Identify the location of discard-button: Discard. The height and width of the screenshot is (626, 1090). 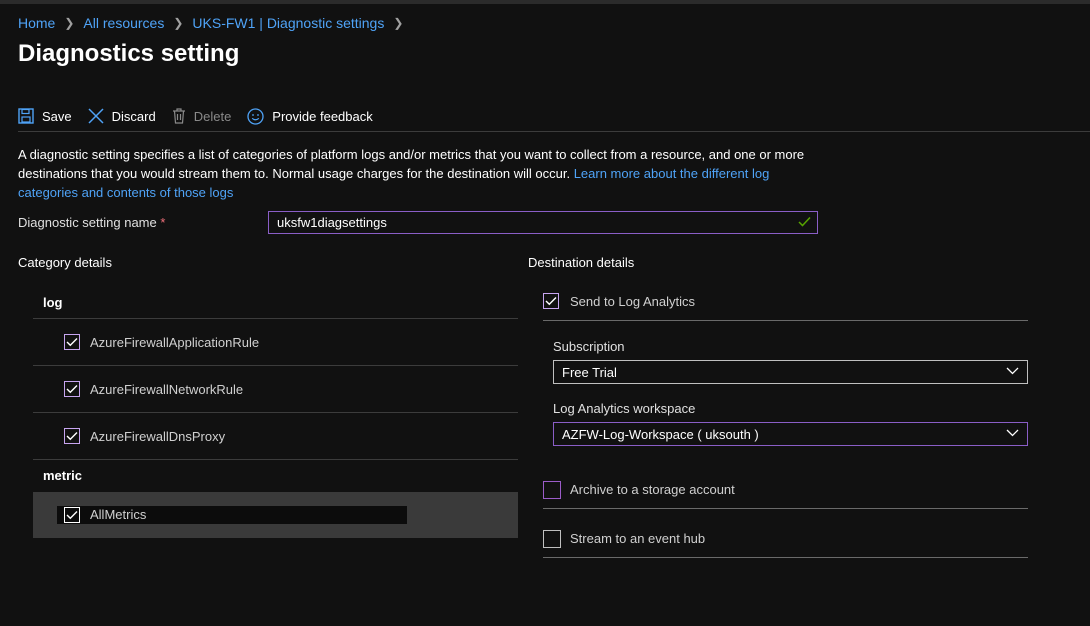
(122, 116).